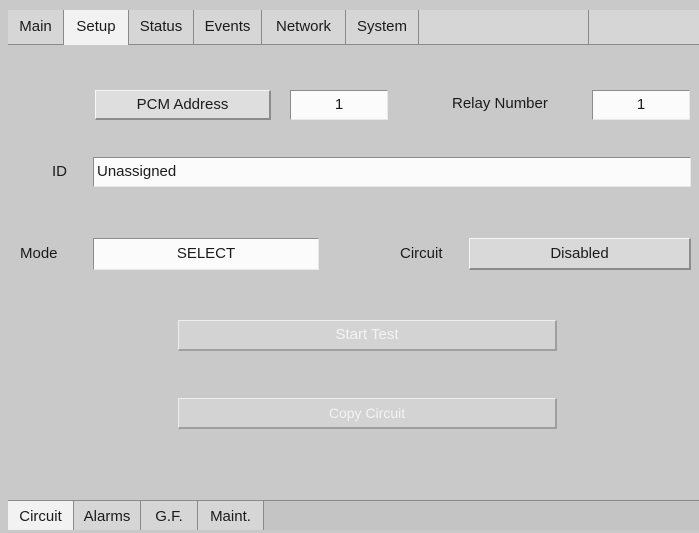  I want to click on mode-select: SELECT, so click(206, 254).